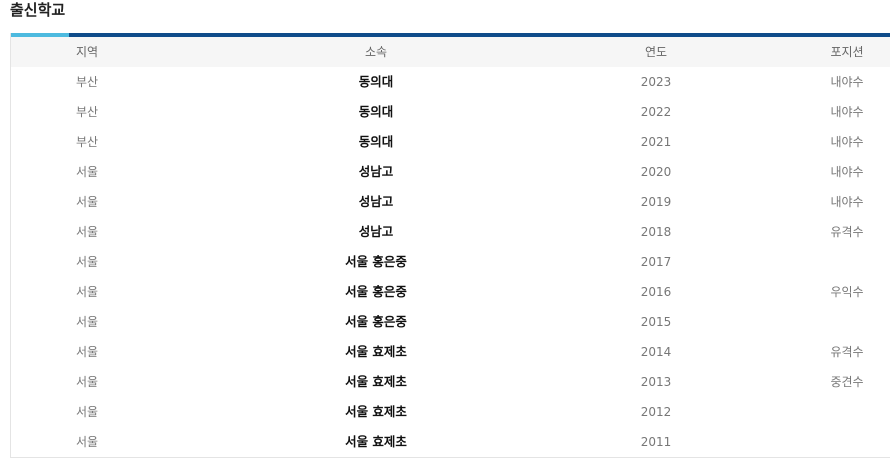  What do you see at coordinates (847, 52) in the screenshot?
I see `column-header-position: 포지션` at bounding box center [847, 52].